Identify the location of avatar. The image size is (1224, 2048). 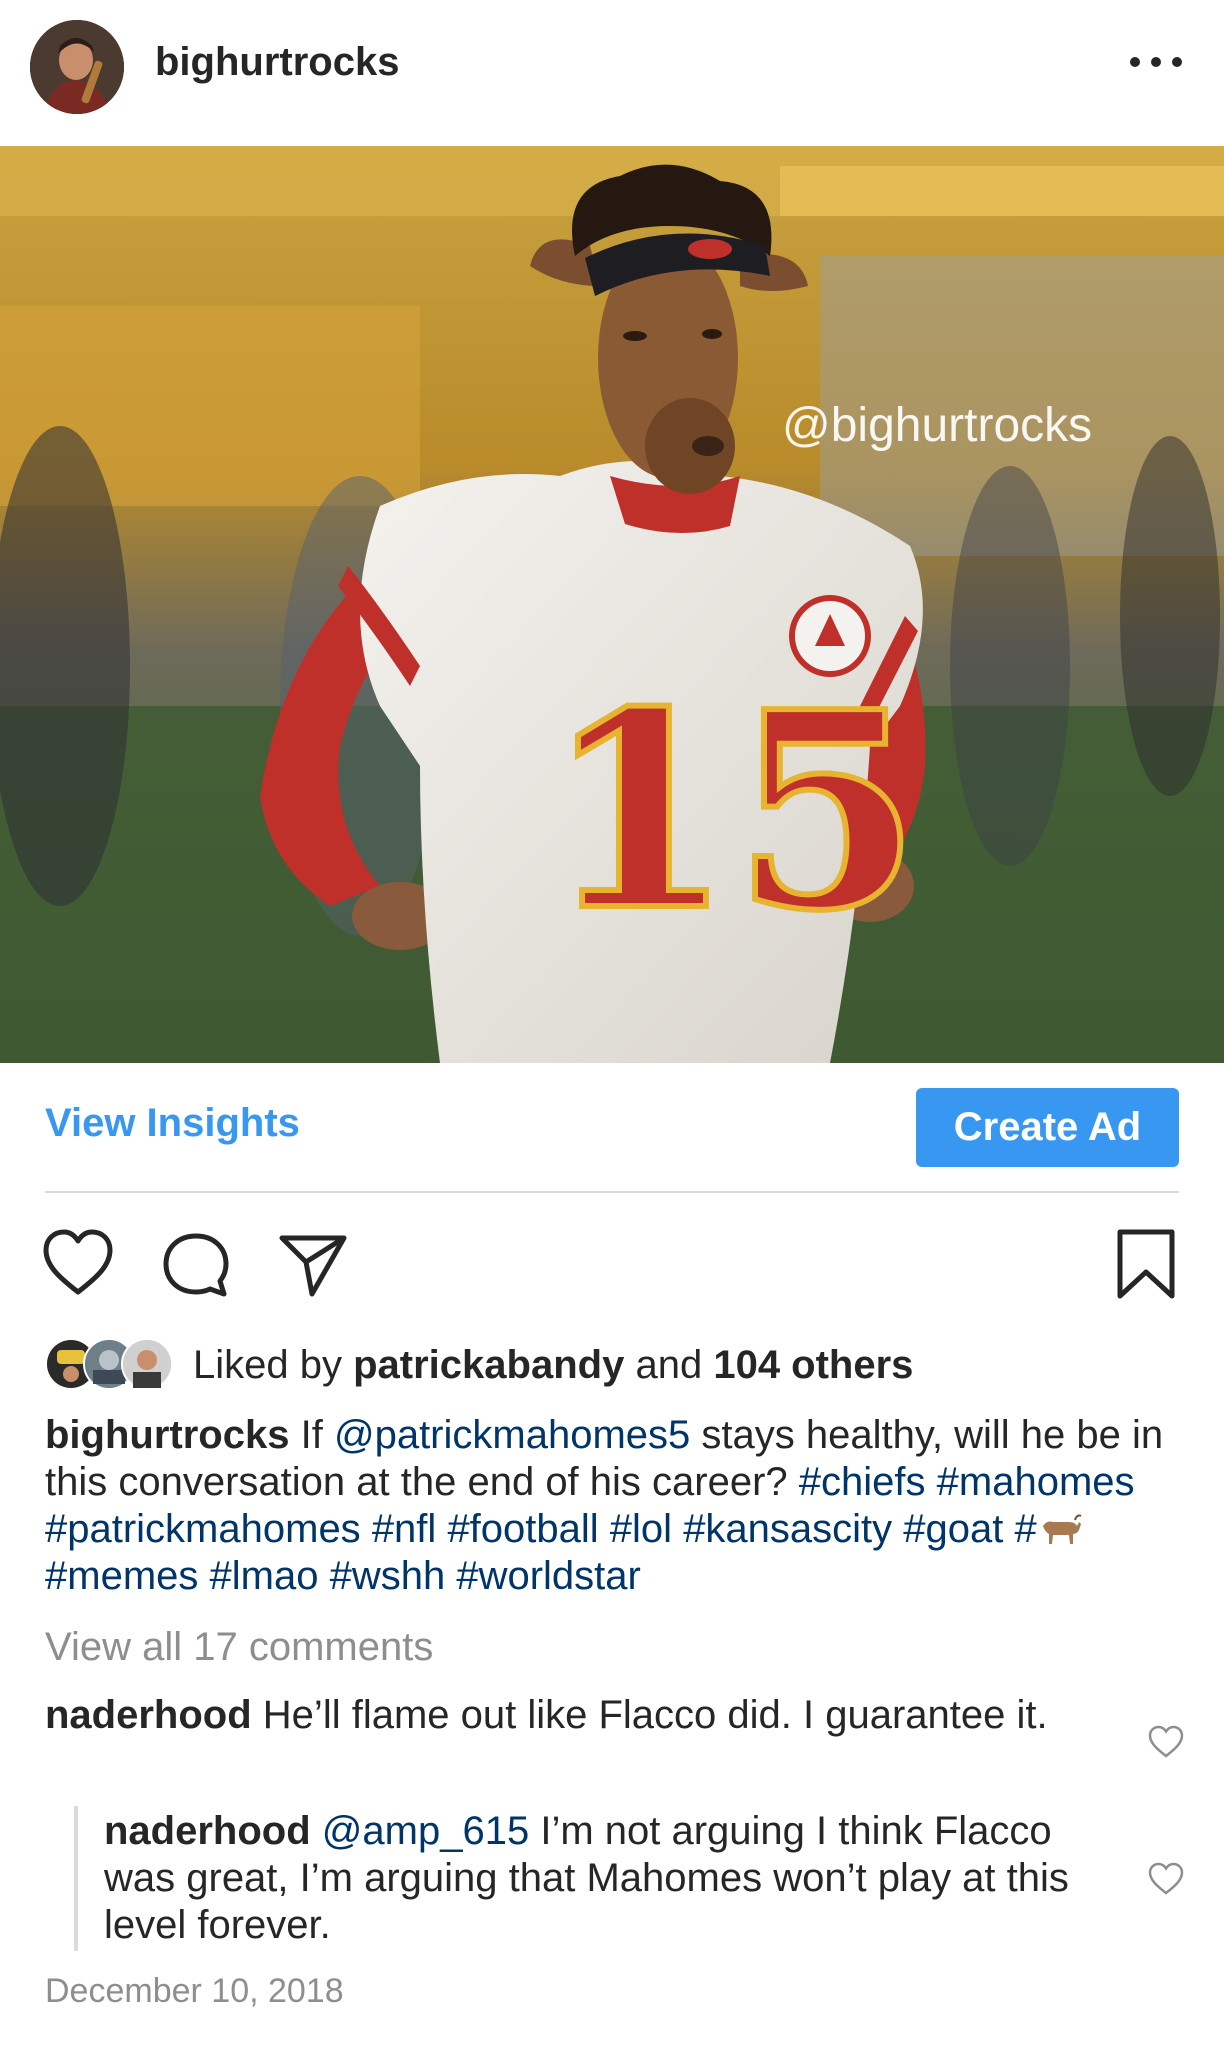
(147, 1364).